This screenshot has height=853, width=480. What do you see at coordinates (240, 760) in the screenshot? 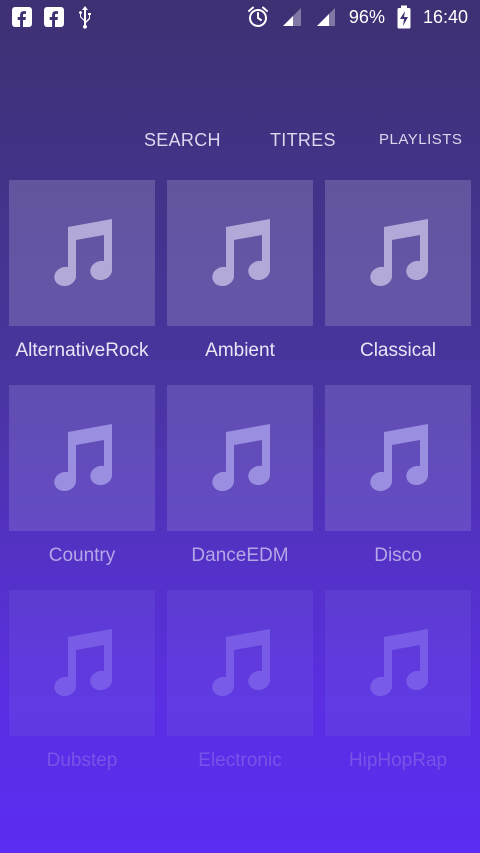
I see `genre-label: Electronic` at bounding box center [240, 760].